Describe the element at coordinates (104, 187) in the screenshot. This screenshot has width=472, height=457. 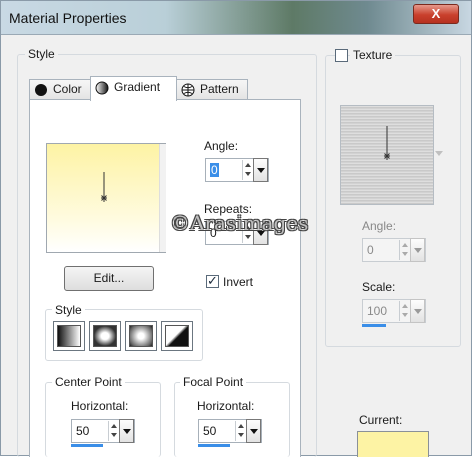
I see `gradient-angle-indicator` at that location.